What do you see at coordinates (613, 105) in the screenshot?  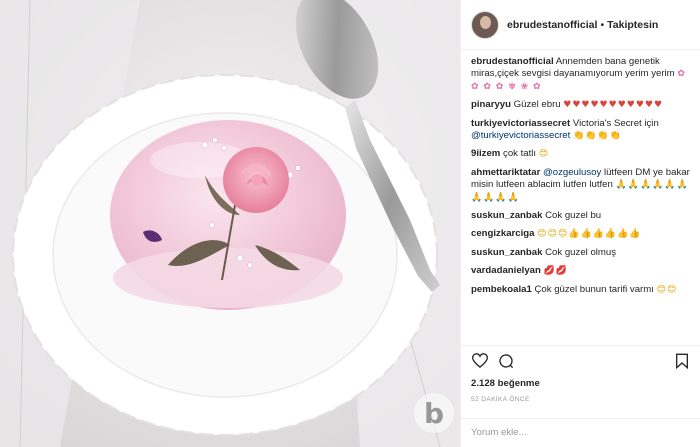 I see `heart-emoji: ♥♥♥♥♥♥♥♥♥♥♥` at bounding box center [613, 105].